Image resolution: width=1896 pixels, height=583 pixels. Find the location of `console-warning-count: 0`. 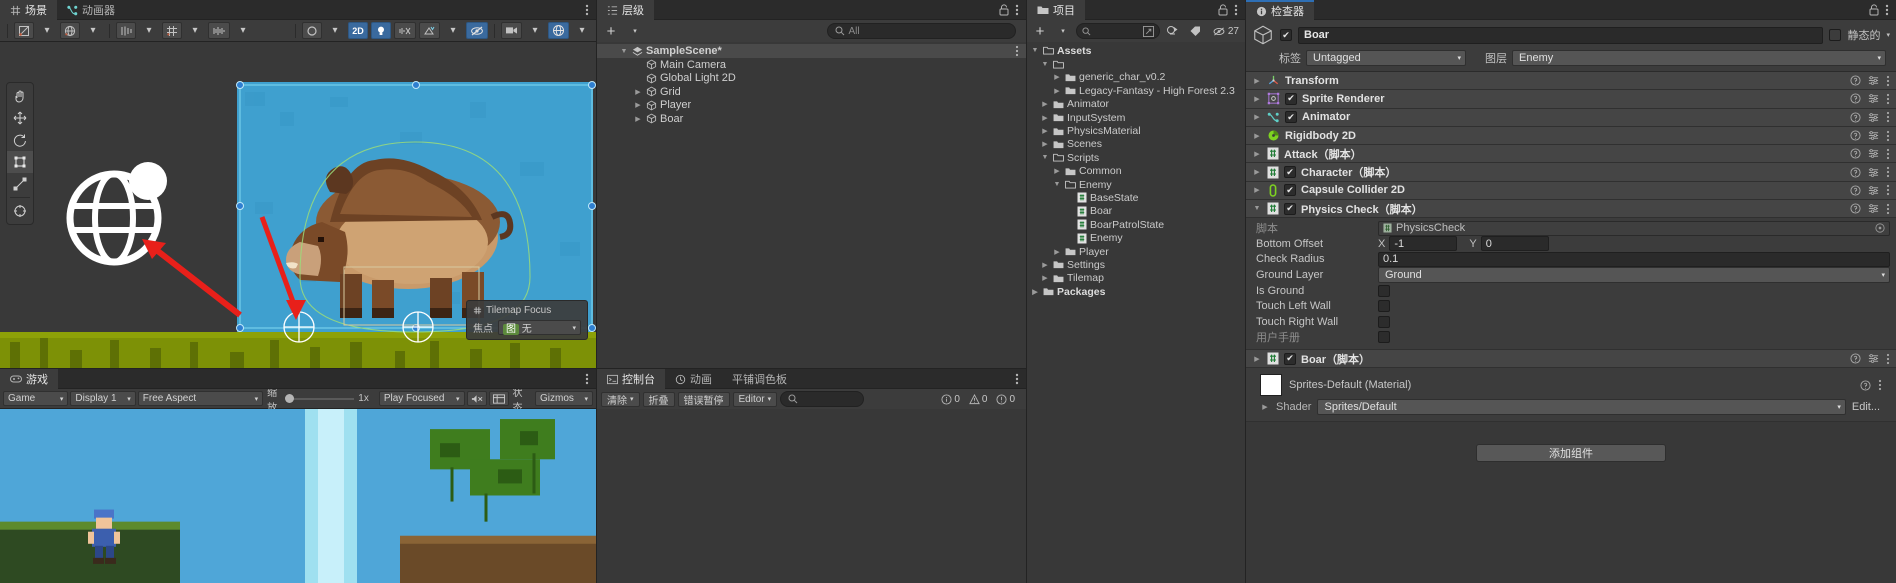

console-warning-count: 0 is located at coordinates (978, 399).